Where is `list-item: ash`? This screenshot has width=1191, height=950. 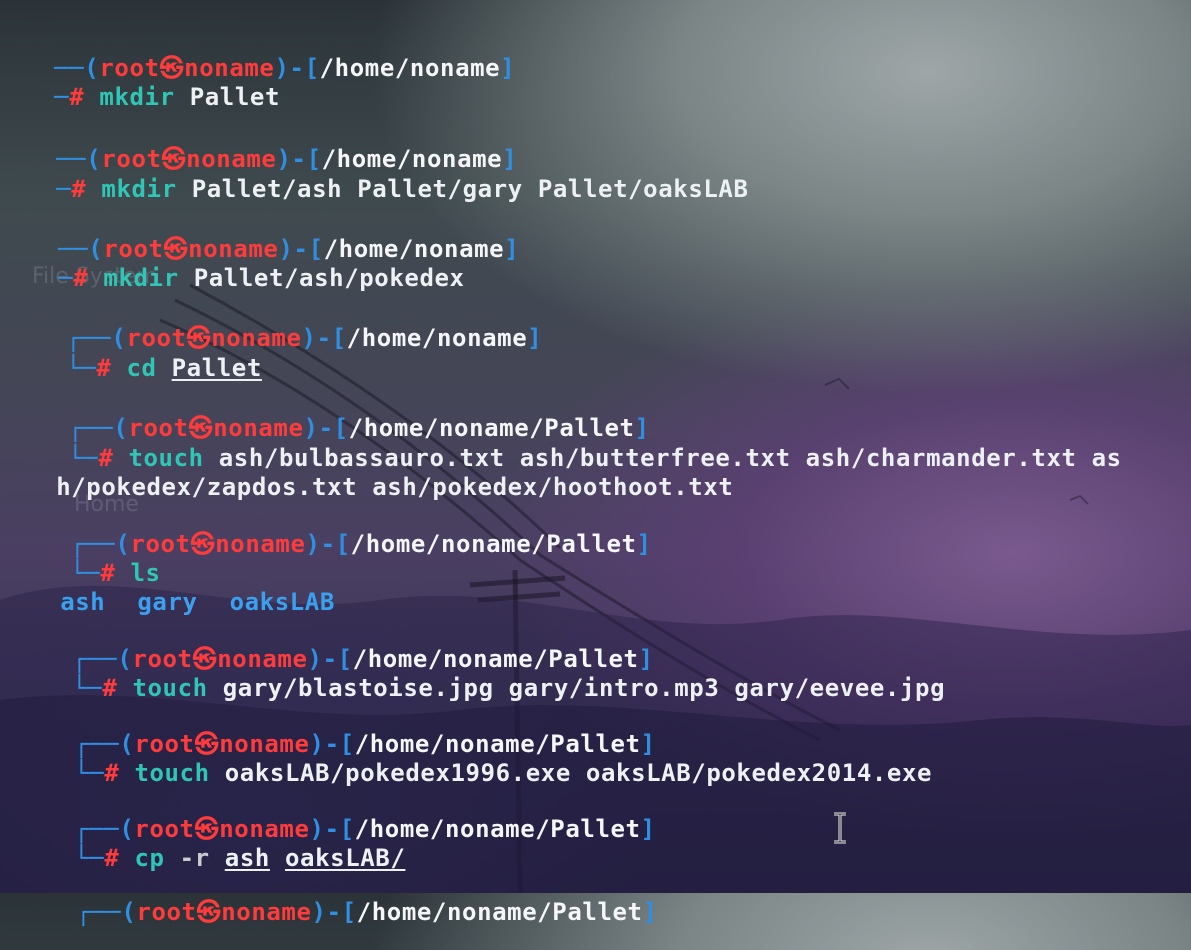
list-item: ash is located at coordinates (83, 602).